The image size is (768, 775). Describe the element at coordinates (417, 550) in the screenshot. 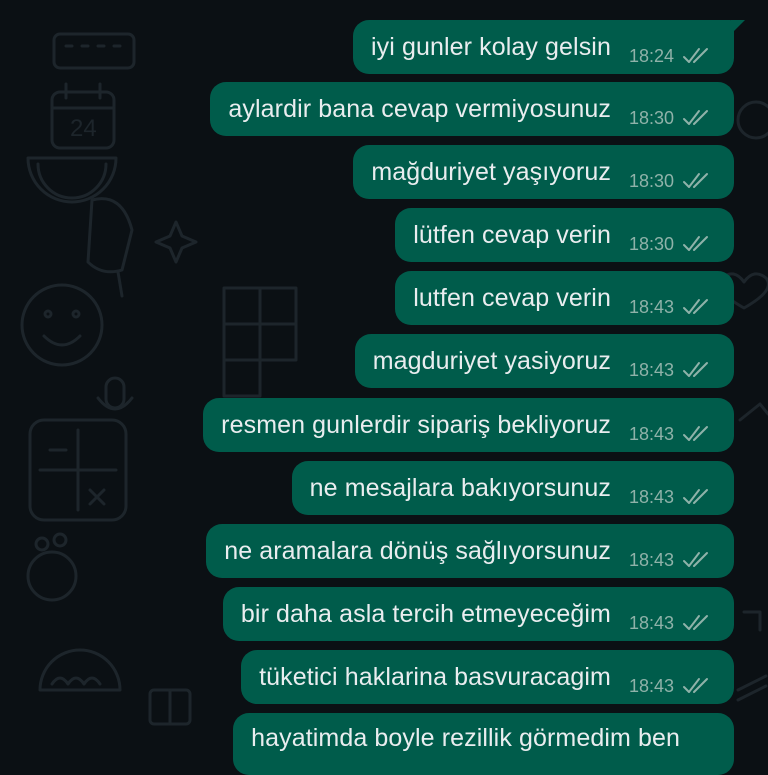

I see `message-text: ne aramalara dönüş sağlıyorsunuz` at that location.